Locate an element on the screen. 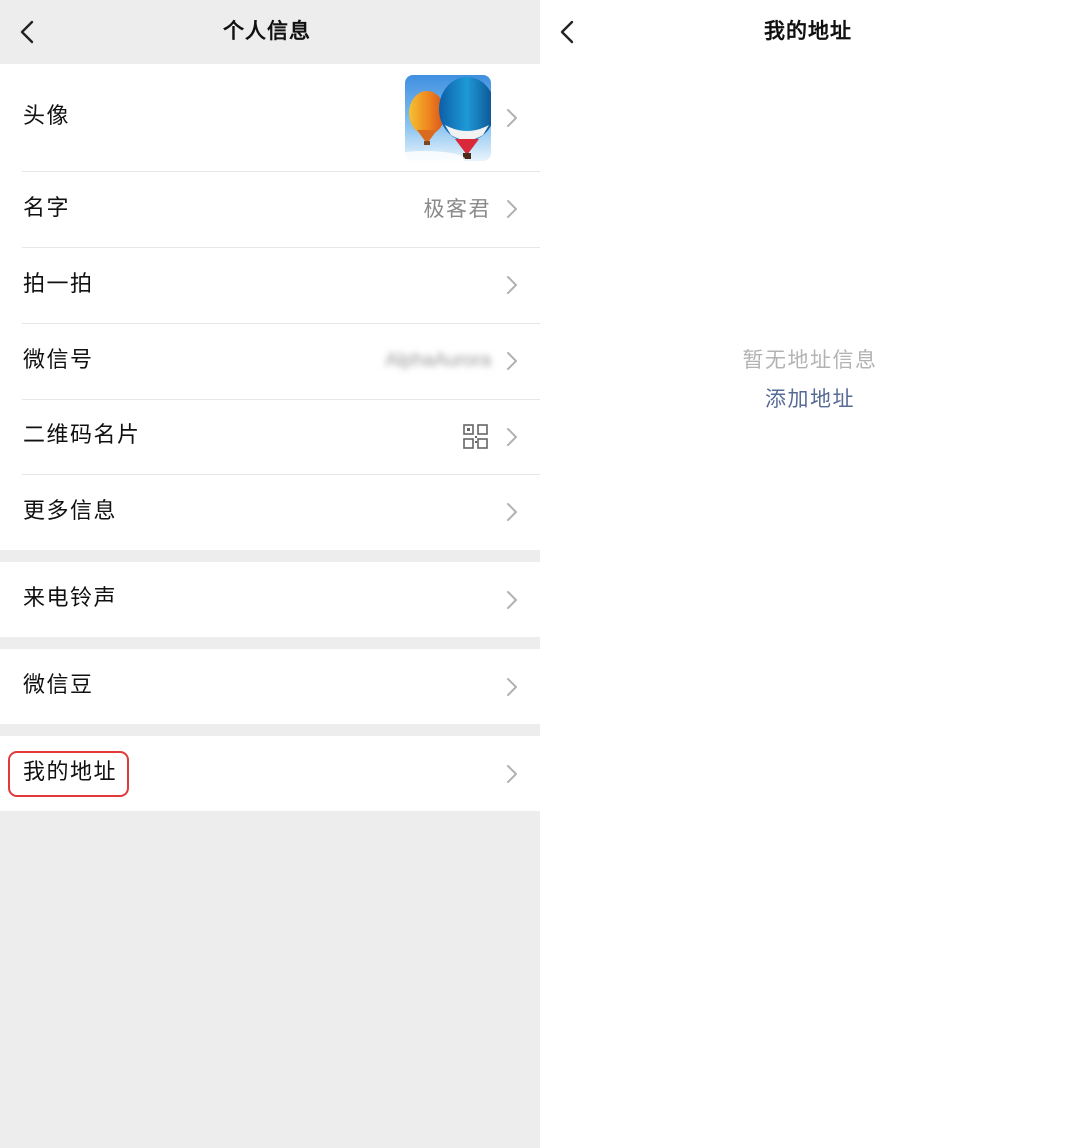 The height and width of the screenshot is (1148, 1080). page-title: 我的地址 is located at coordinates (808, 30).